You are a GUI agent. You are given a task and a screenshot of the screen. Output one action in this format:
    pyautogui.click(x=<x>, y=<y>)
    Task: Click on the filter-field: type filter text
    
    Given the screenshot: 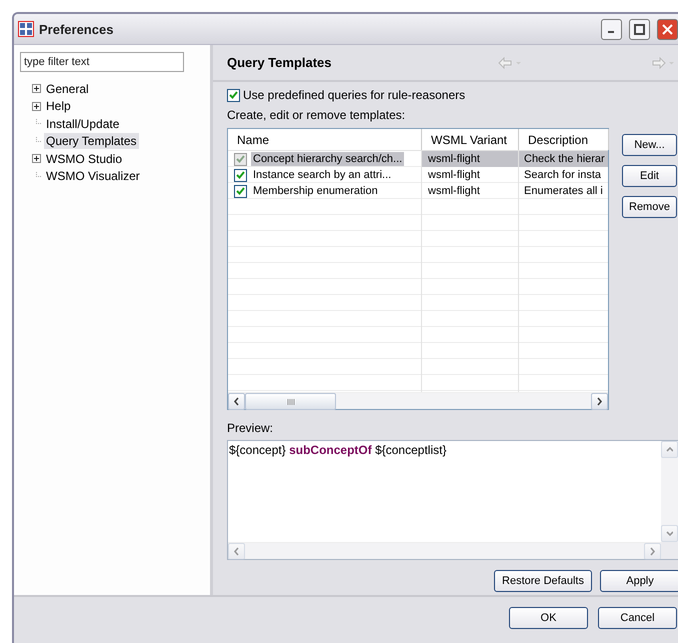 What is the action you would take?
    pyautogui.click(x=102, y=62)
    